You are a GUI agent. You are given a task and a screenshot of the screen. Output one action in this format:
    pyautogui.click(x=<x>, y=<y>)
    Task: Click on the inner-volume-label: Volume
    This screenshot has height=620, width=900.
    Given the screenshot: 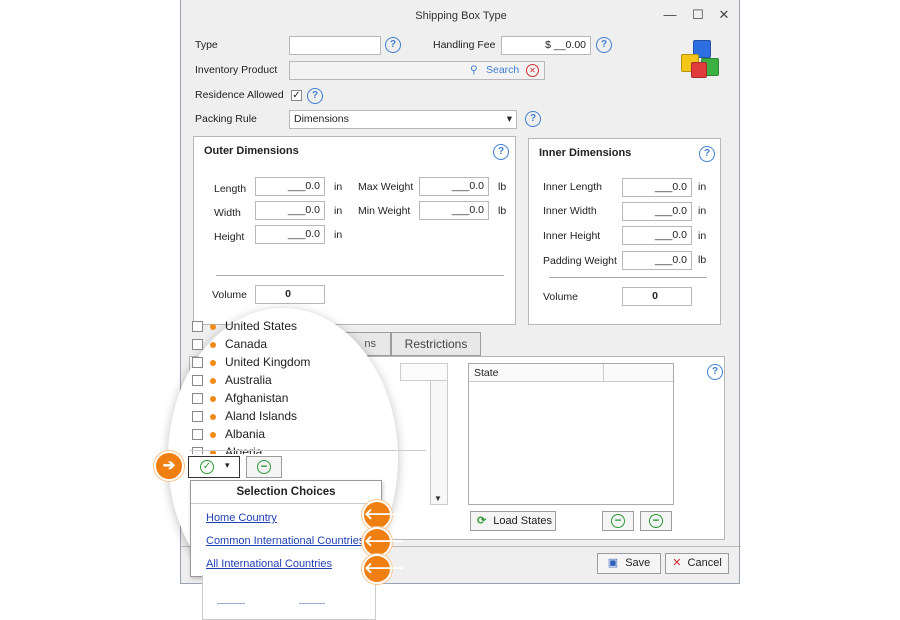 What is the action you would take?
    pyautogui.click(x=561, y=297)
    